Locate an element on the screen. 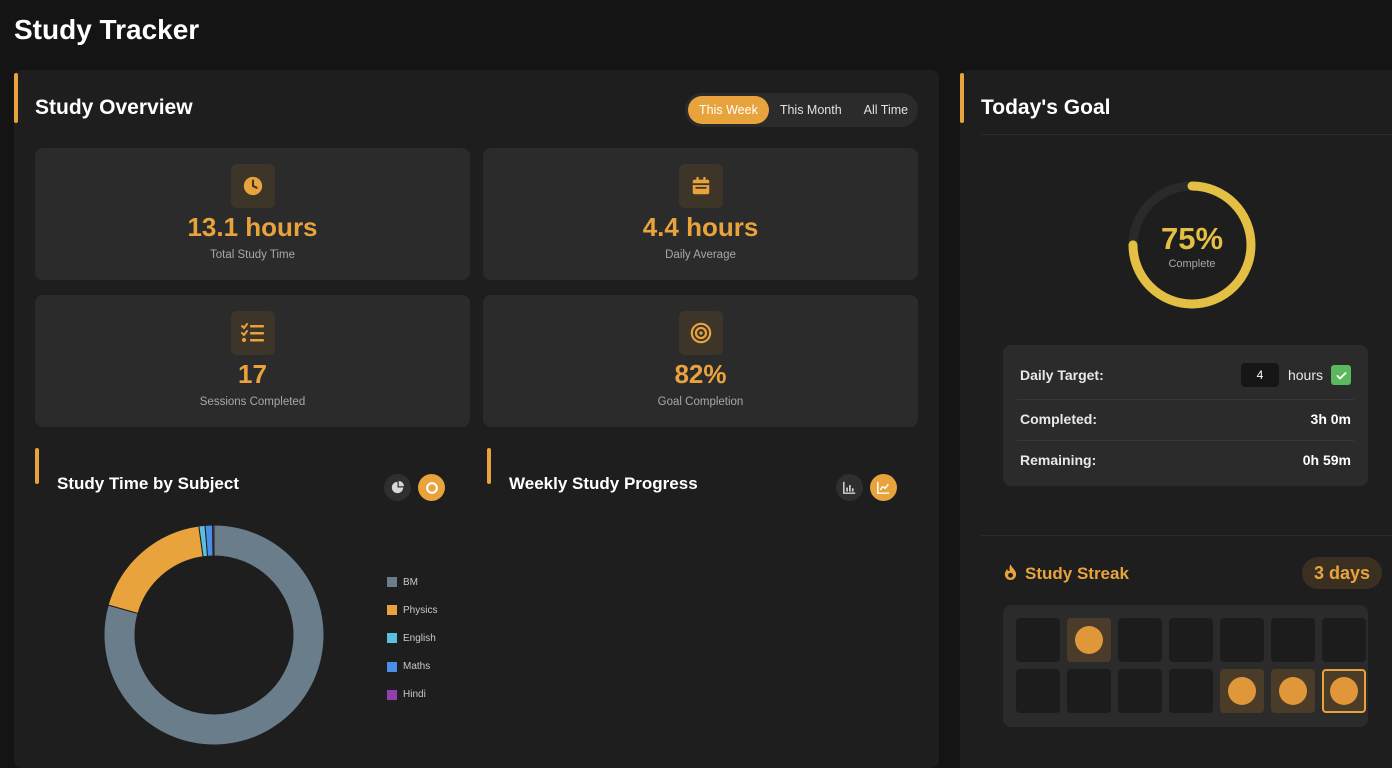 The image size is (1392, 768). donut-slice-physics is located at coordinates (155, 570).